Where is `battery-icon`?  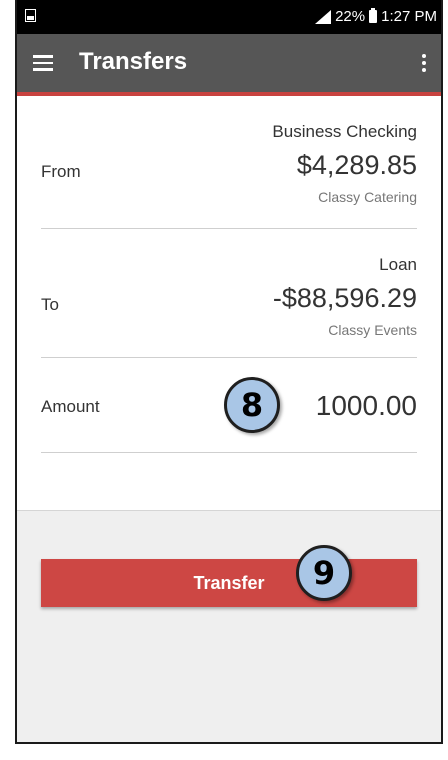 battery-icon is located at coordinates (373, 15).